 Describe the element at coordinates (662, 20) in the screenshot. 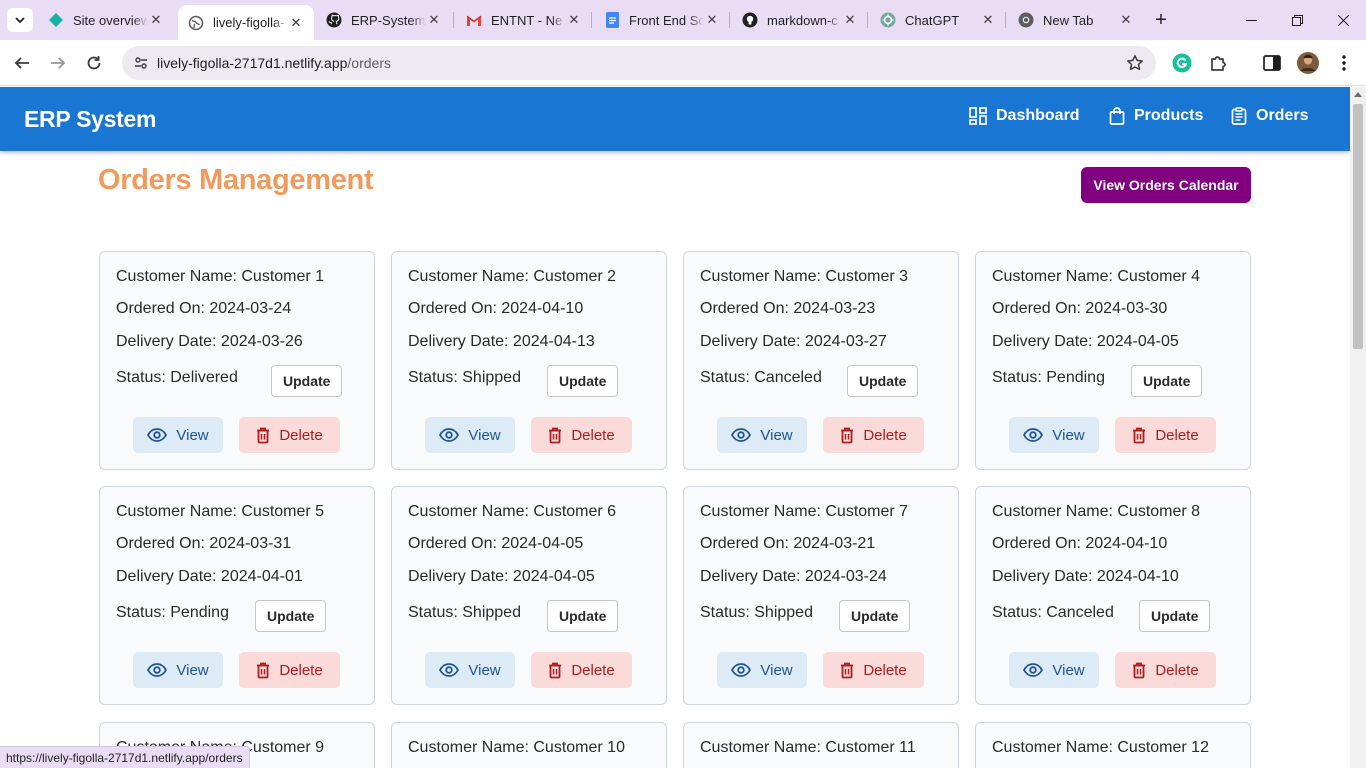

I see `browser-tab-4: Front End Sc ✕` at that location.